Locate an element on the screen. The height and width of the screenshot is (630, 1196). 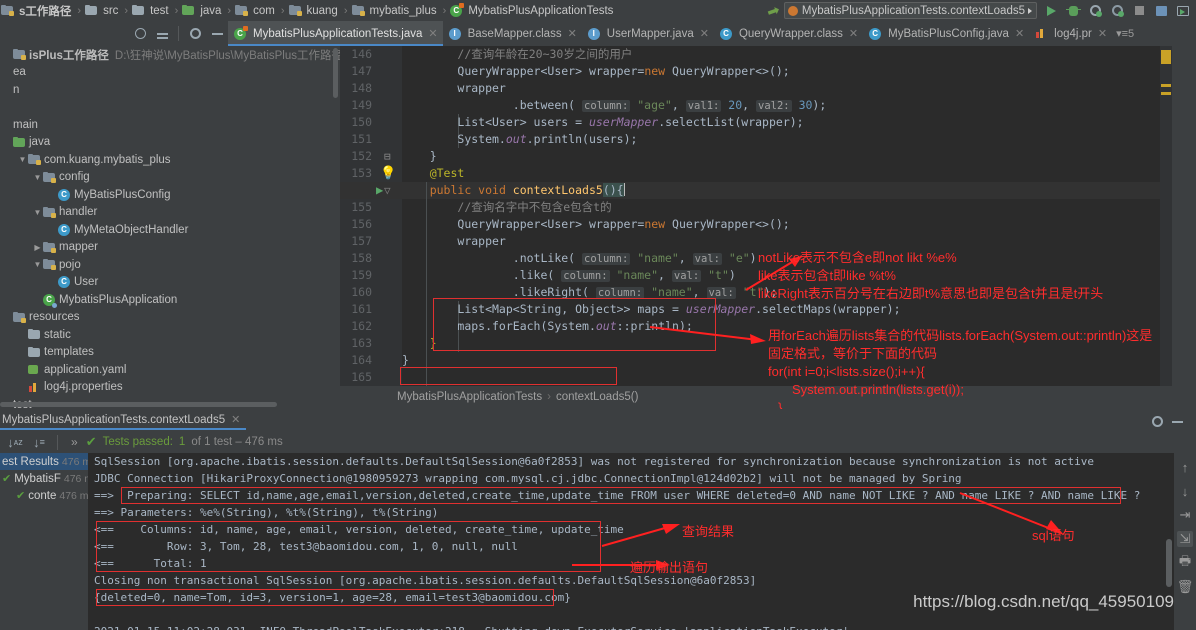
locate-icon is located at coordinates (140, 33).